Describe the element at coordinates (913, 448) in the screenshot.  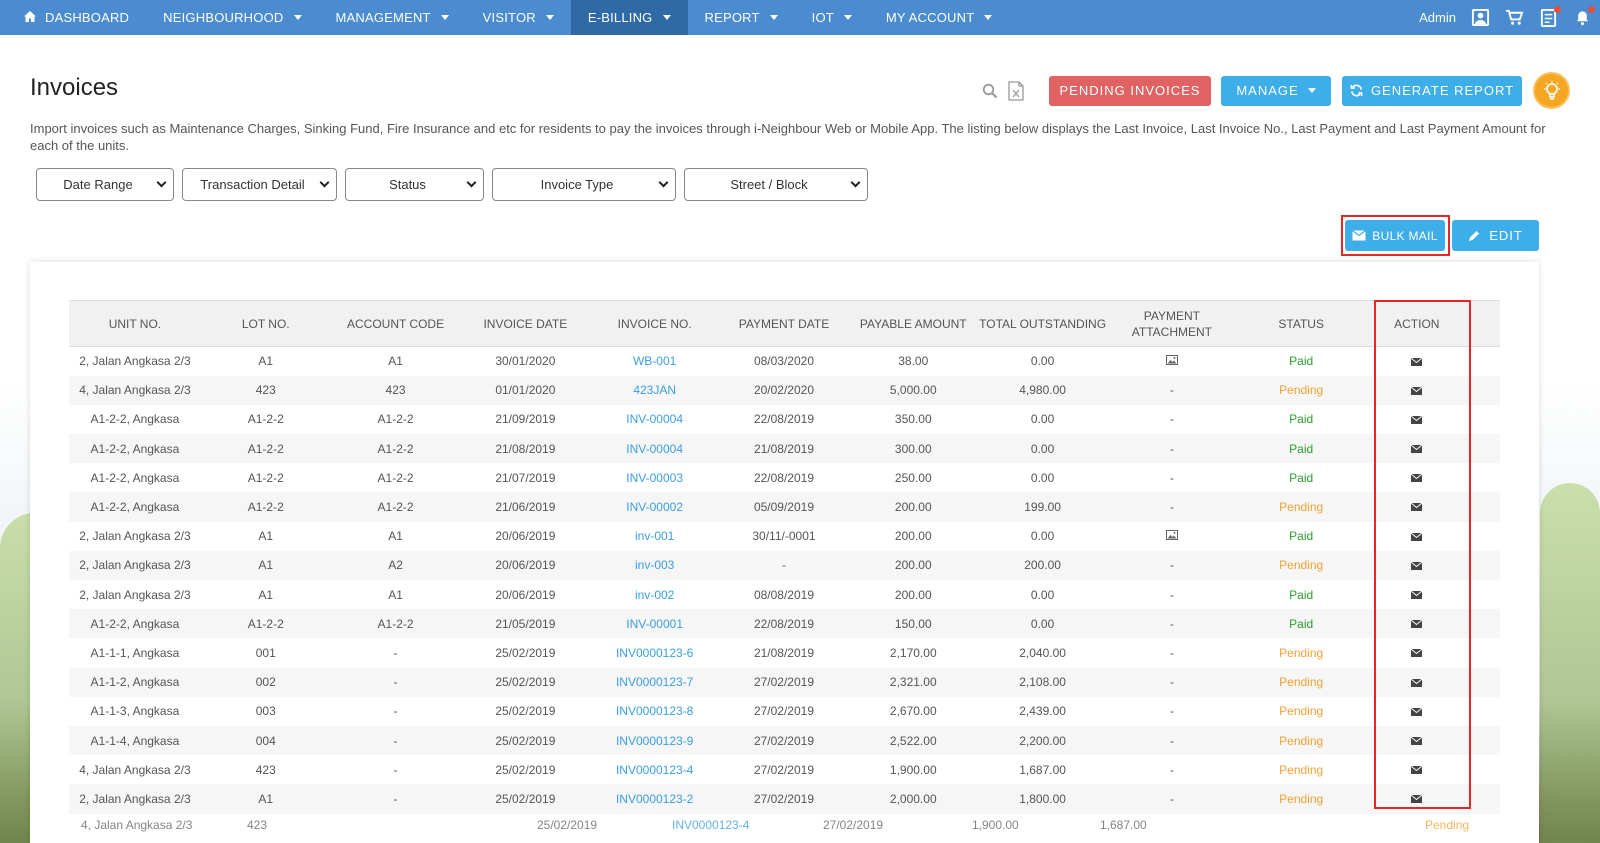
I see `cell-payable-amount: 300.00` at that location.